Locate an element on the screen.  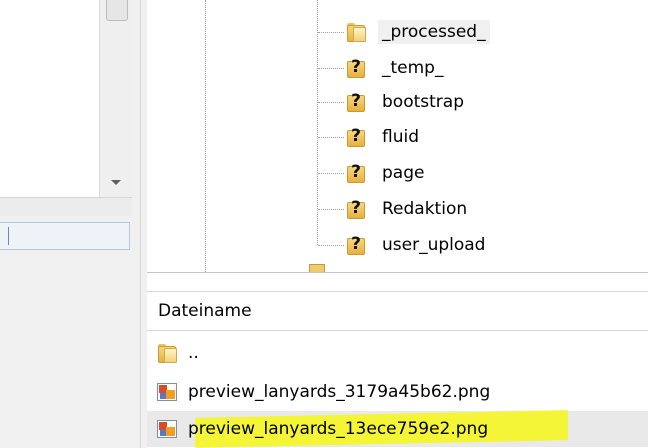
tree-item-label: fluid is located at coordinates (400, 137).